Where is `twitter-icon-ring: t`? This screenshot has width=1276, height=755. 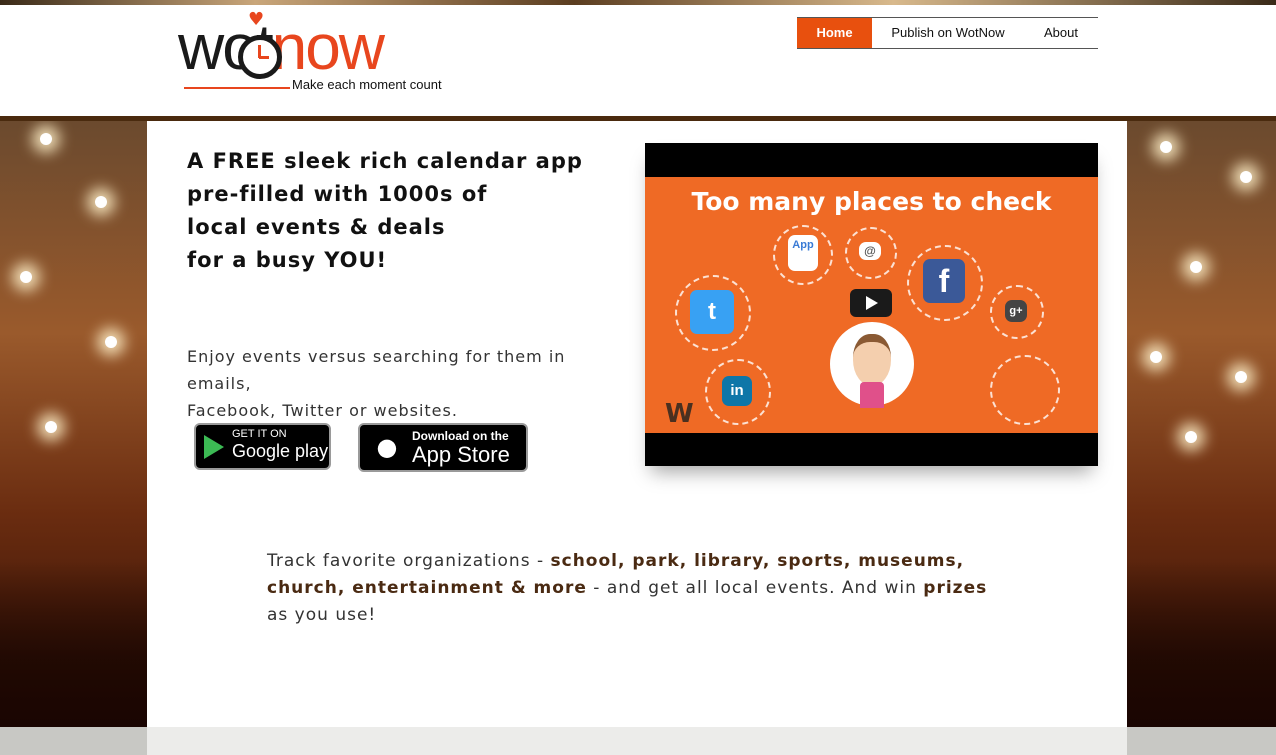
twitter-icon-ring: t is located at coordinates (713, 313).